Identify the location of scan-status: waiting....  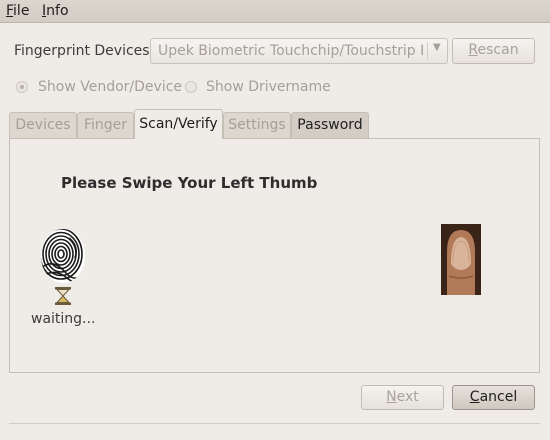
(63, 319).